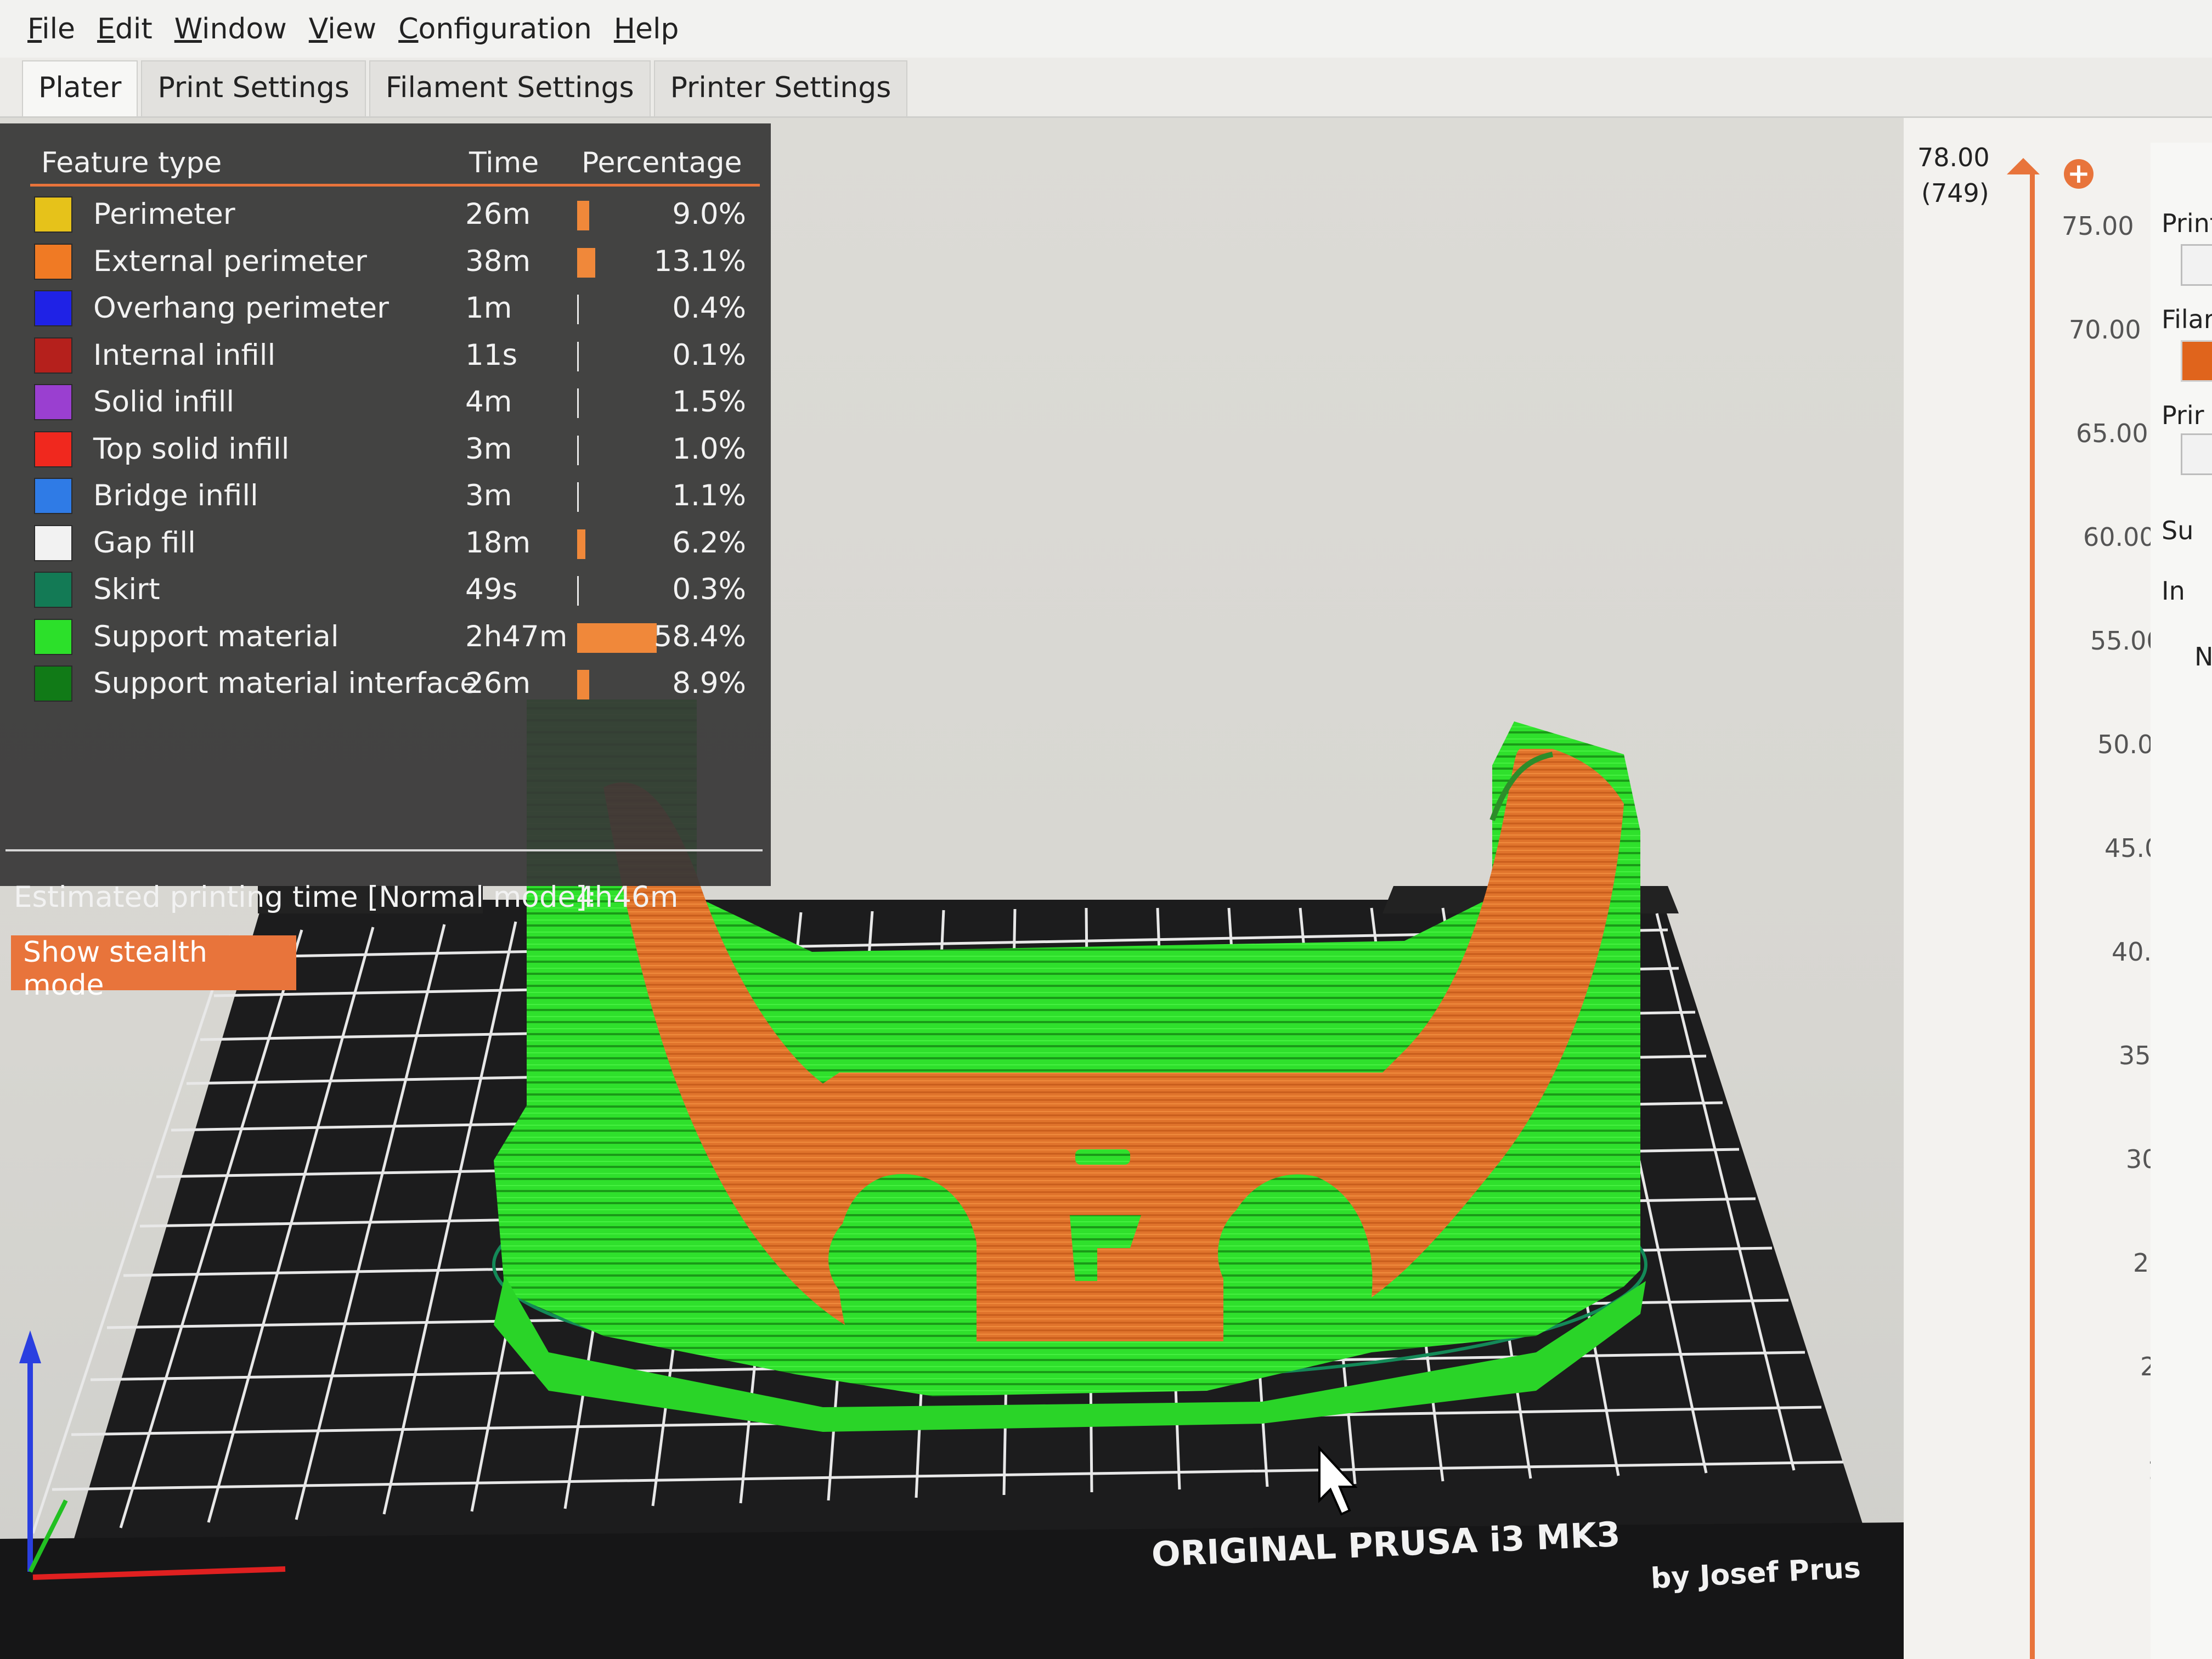 This screenshot has width=2212, height=1659. What do you see at coordinates (2183, 415) in the screenshot?
I see `sidebar-label-printer: Prir` at bounding box center [2183, 415].